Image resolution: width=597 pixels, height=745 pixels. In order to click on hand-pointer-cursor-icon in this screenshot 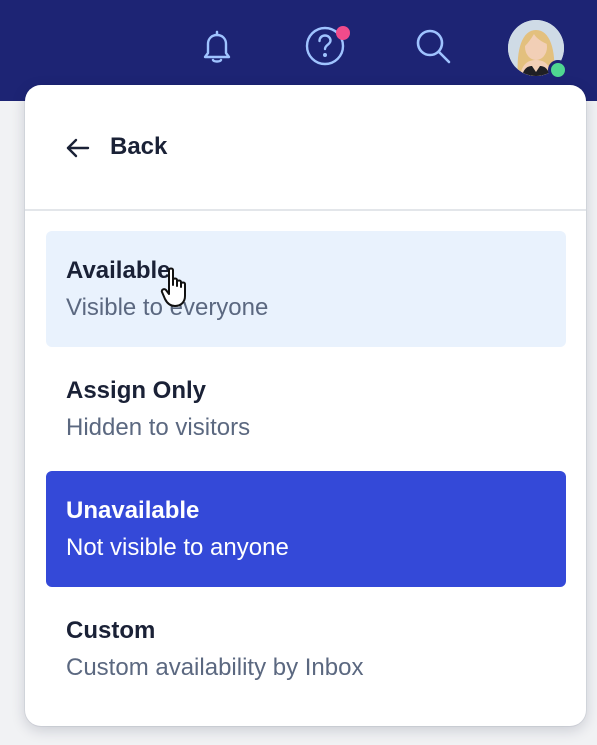, I will do `click(173, 287)`.